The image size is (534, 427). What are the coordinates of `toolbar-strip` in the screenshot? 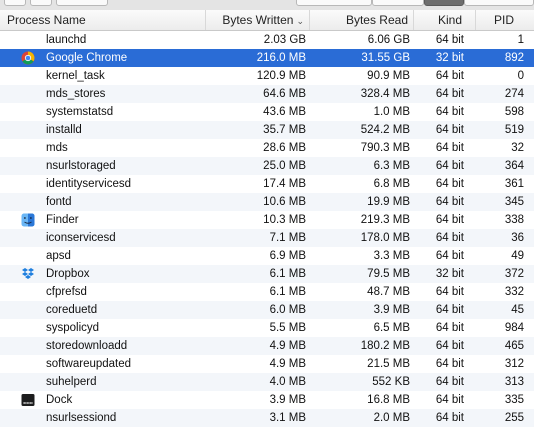 It's located at (267, 5).